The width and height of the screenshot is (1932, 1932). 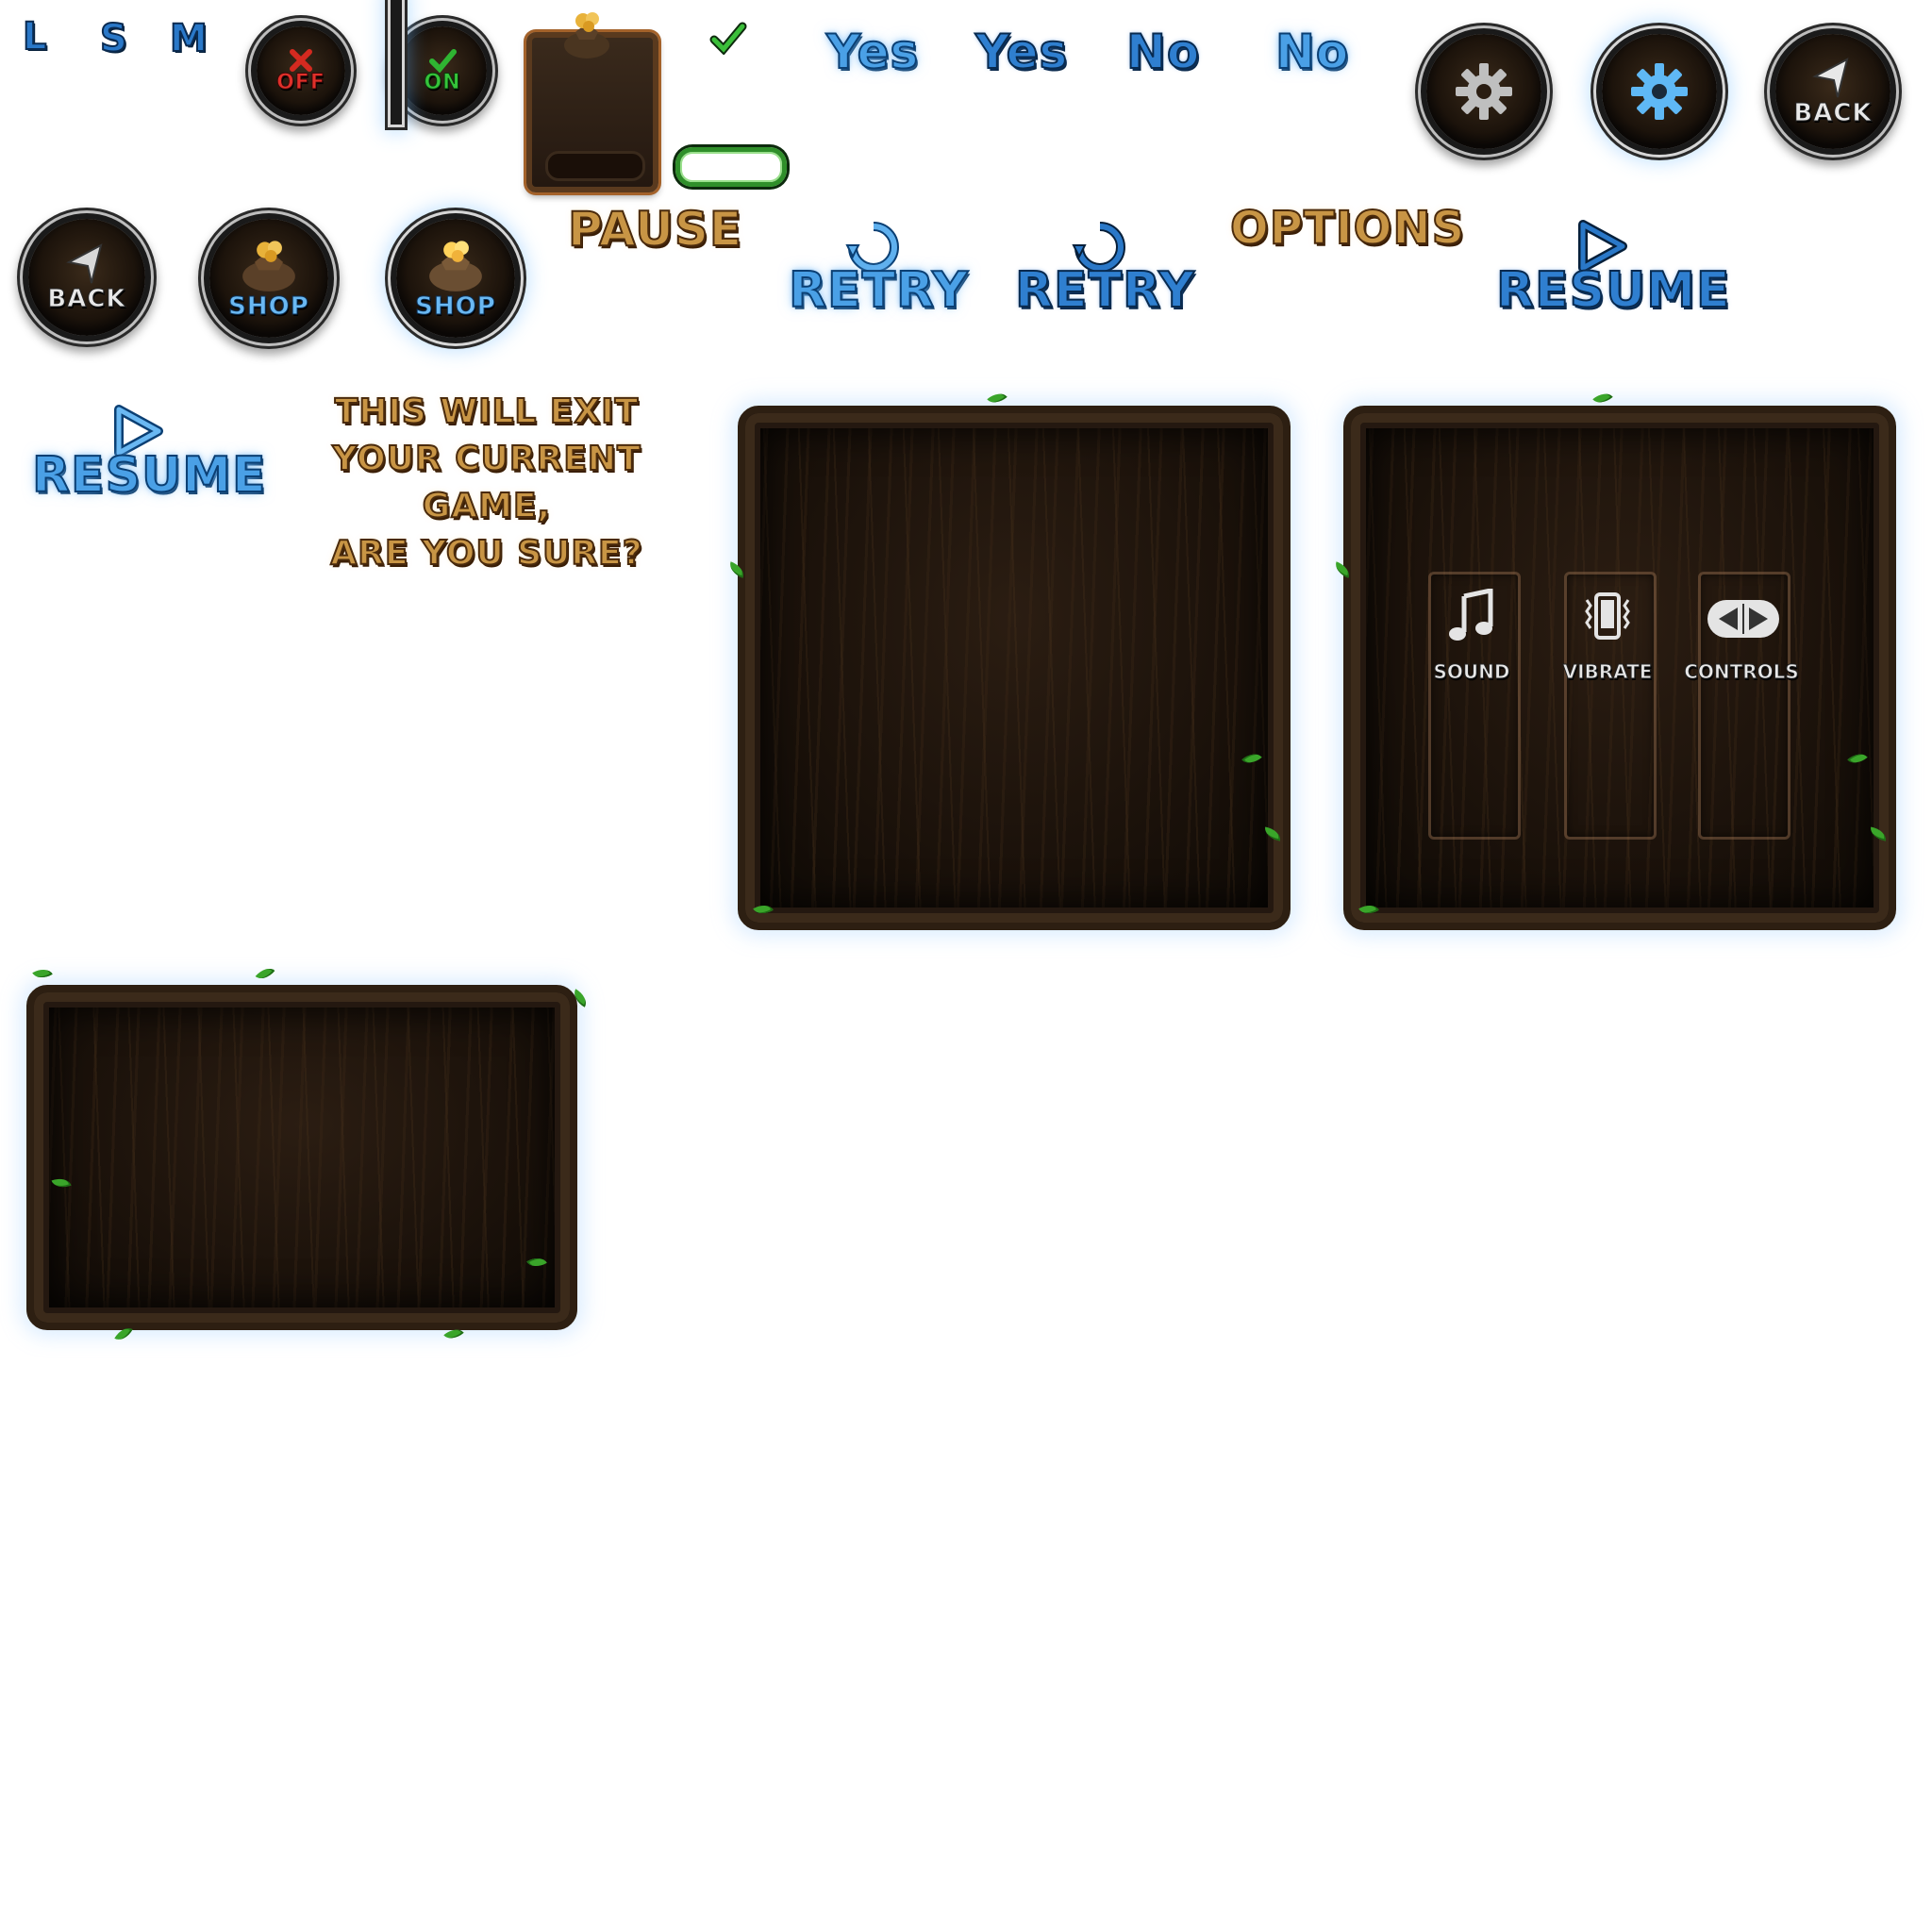 I want to click on options-panel: SOUND VIBRATE CONTROLS, so click(x=1614, y=659).